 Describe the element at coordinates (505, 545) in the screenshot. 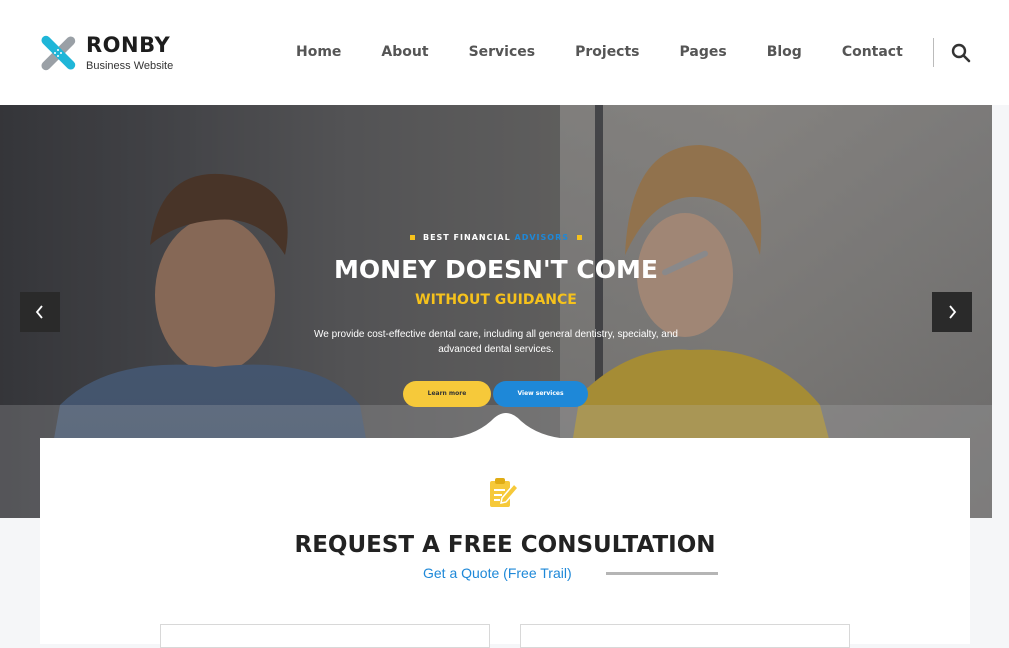

I see `consultation-title: REQUEST A FREE CONSULTATION` at that location.